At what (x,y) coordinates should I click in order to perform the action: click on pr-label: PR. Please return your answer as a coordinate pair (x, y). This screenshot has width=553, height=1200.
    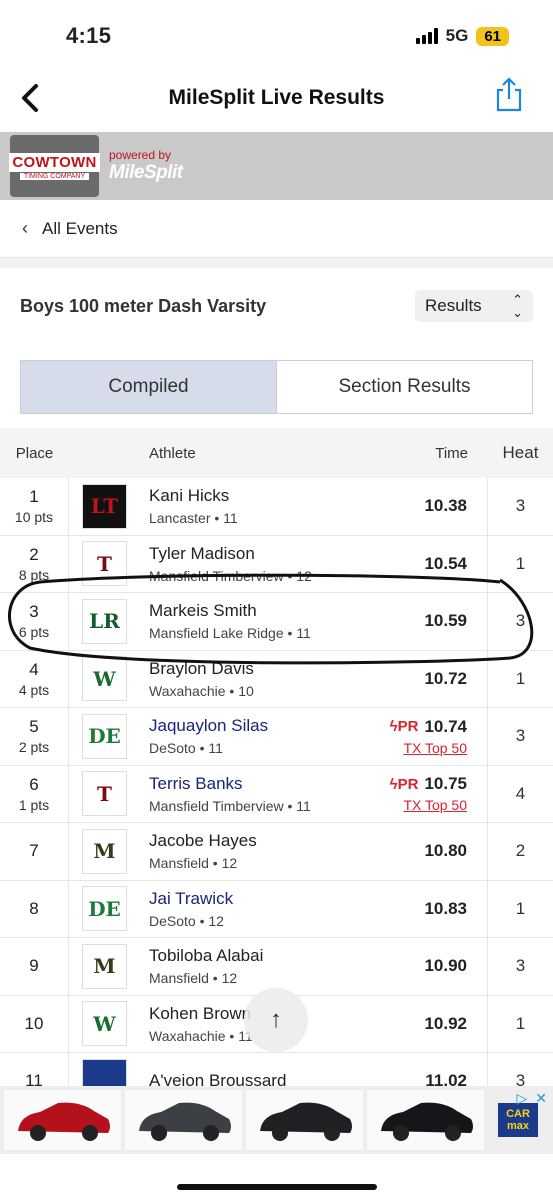
    Looking at the image, I should click on (408, 727).